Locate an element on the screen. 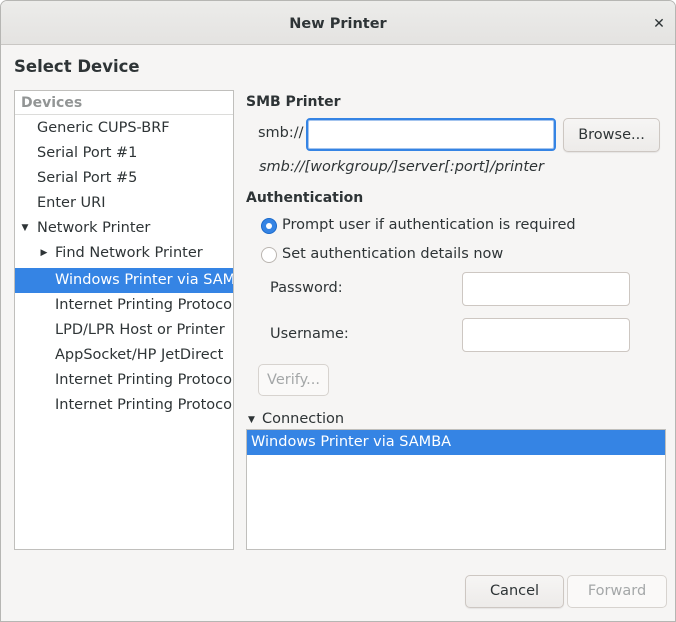  device-item-label: Network Printer is located at coordinates (94, 228).